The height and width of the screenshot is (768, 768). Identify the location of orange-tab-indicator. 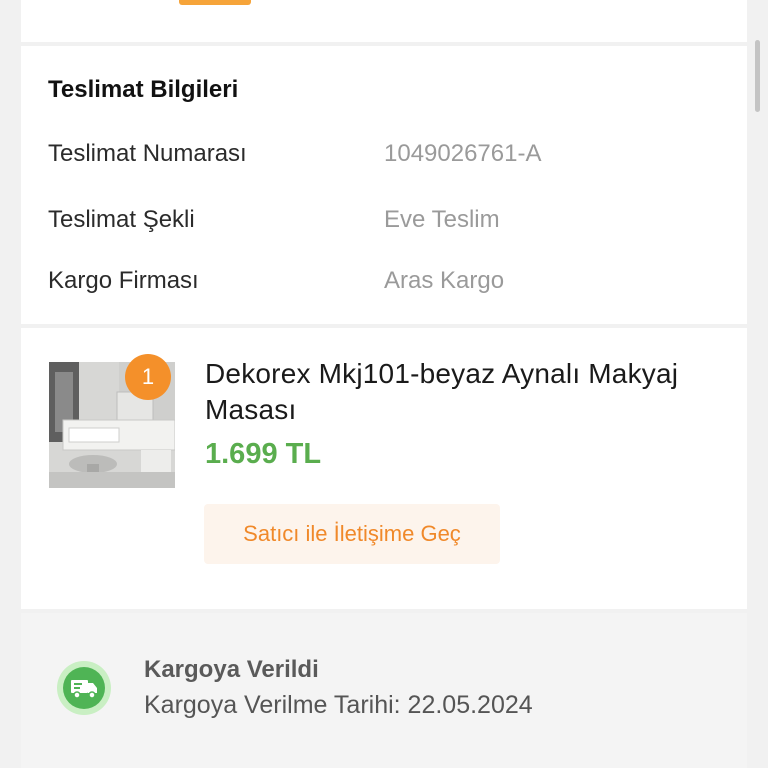
(215, 2).